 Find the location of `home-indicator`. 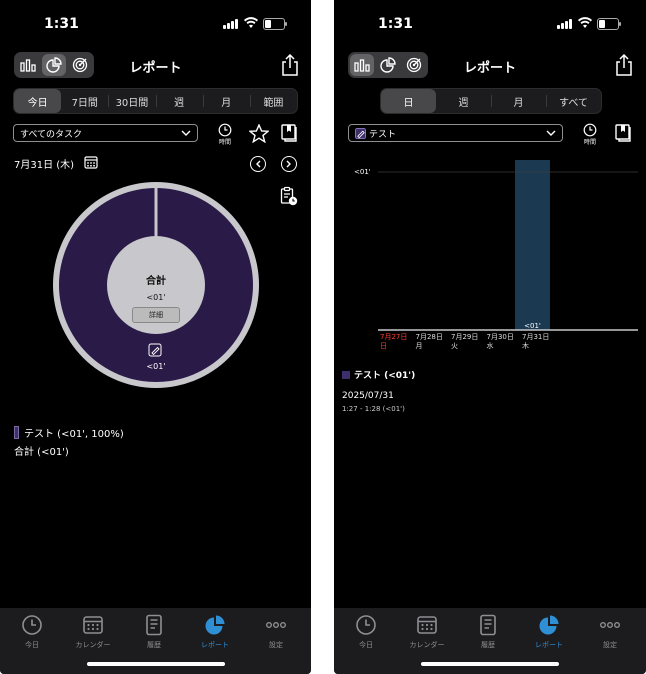

home-indicator is located at coordinates (490, 664).